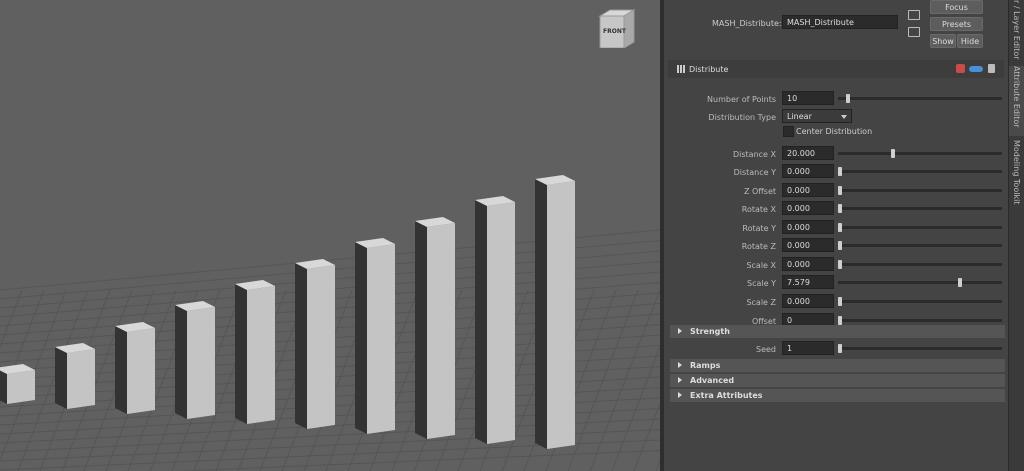  Describe the element at coordinates (705, 365) in the screenshot. I see `collapsed-section-label: Ramps` at that location.